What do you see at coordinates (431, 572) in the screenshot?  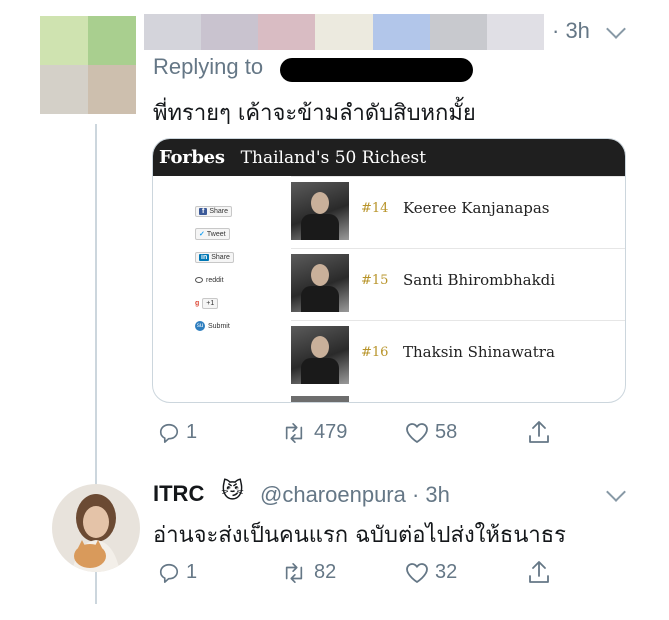 I see `like-button: 32` at bounding box center [431, 572].